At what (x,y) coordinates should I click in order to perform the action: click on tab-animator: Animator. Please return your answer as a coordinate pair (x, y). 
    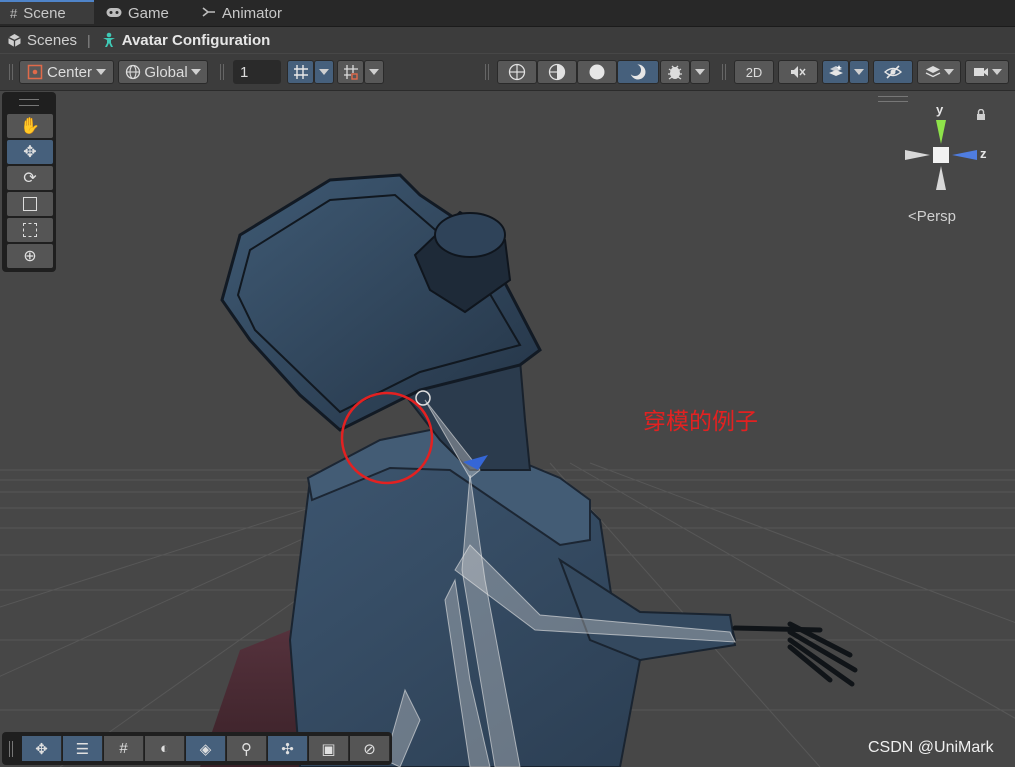
    Looking at the image, I should click on (242, 13).